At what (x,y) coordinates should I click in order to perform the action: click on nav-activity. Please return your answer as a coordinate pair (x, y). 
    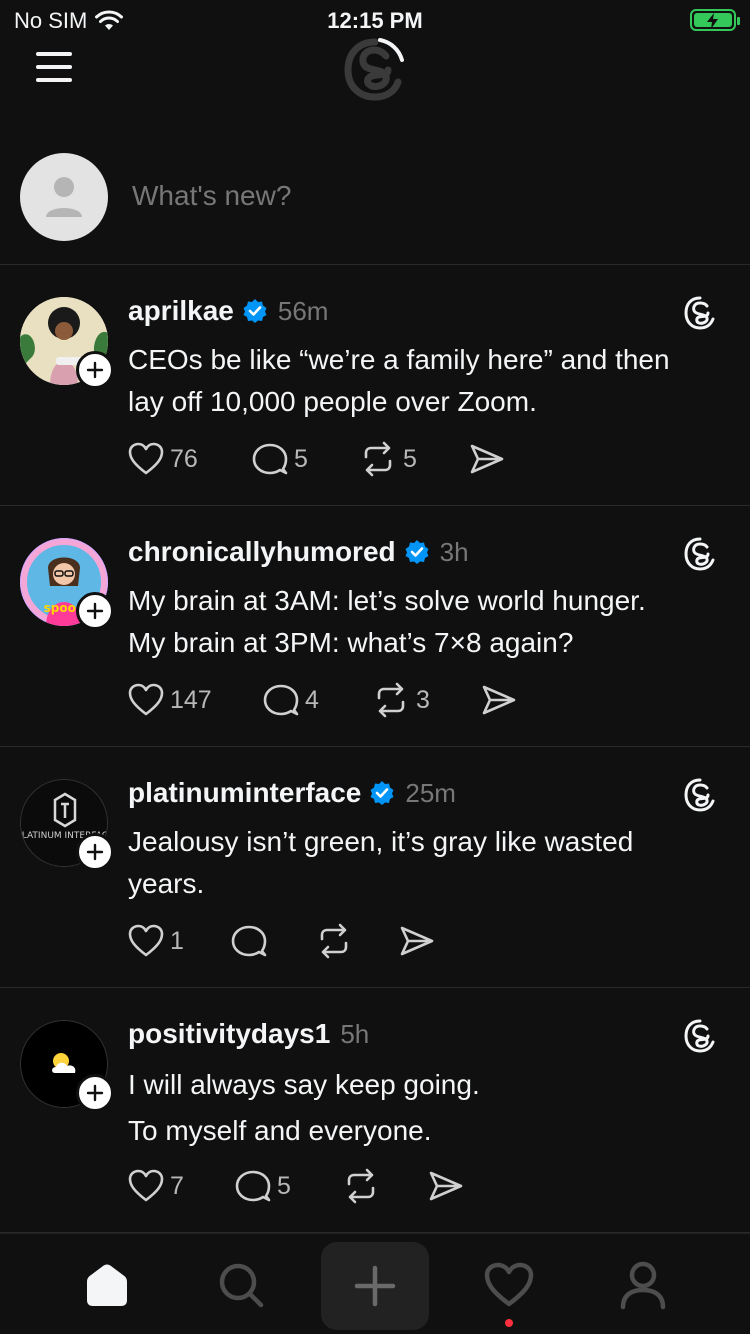
    Looking at the image, I should click on (509, 1285).